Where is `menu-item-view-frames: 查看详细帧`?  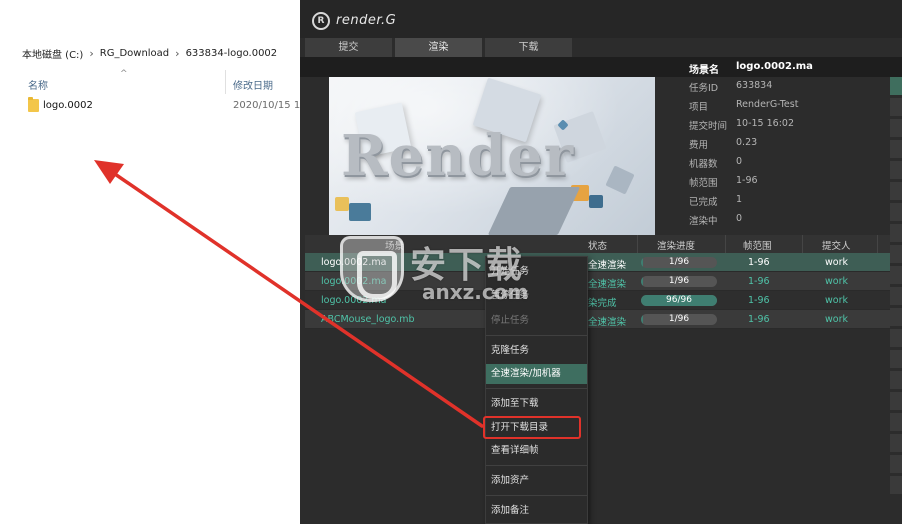 menu-item-view-frames: 查看详细帧 is located at coordinates (536, 451).